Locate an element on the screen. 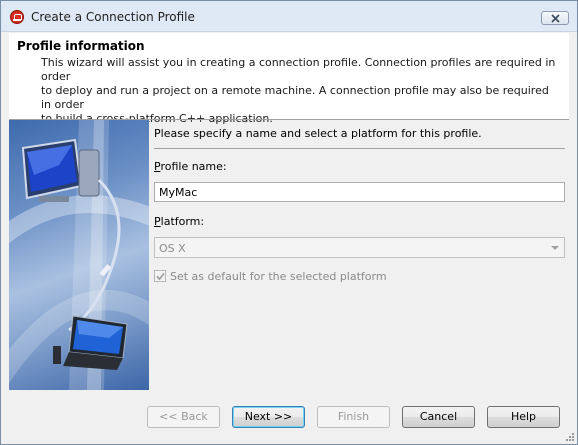 This screenshot has width=578, height=445. close-button is located at coordinates (555, 18).